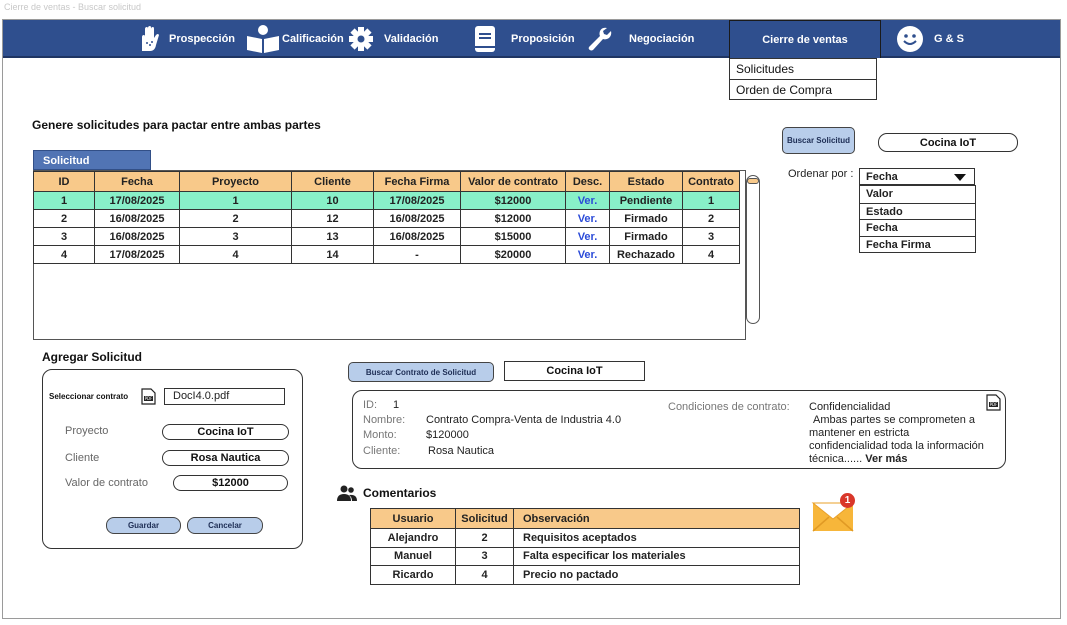 The height and width of the screenshot is (625, 1067). Describe the element at coordinates (600, 39) in the screenshot. I see `wrench-icon` at that location.